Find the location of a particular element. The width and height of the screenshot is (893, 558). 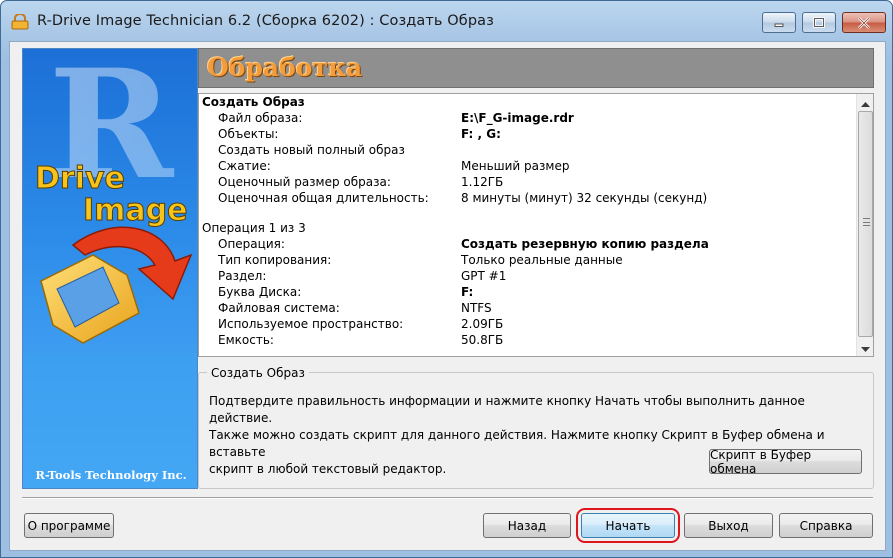

page-header: Обработка is located at coordinates (536, 68).